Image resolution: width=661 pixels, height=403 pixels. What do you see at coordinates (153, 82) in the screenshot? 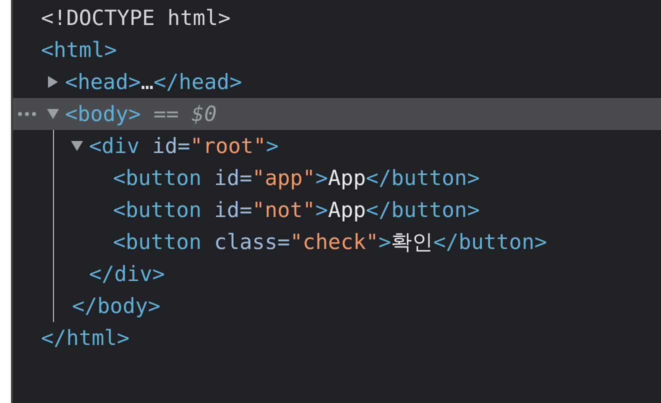
I see `code-line: <head>…</head>` at bounding box center [153, 82].